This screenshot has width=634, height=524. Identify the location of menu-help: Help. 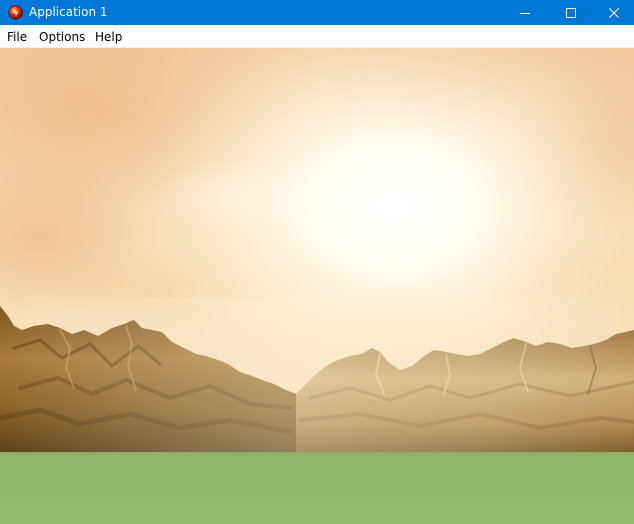
(108, 37).